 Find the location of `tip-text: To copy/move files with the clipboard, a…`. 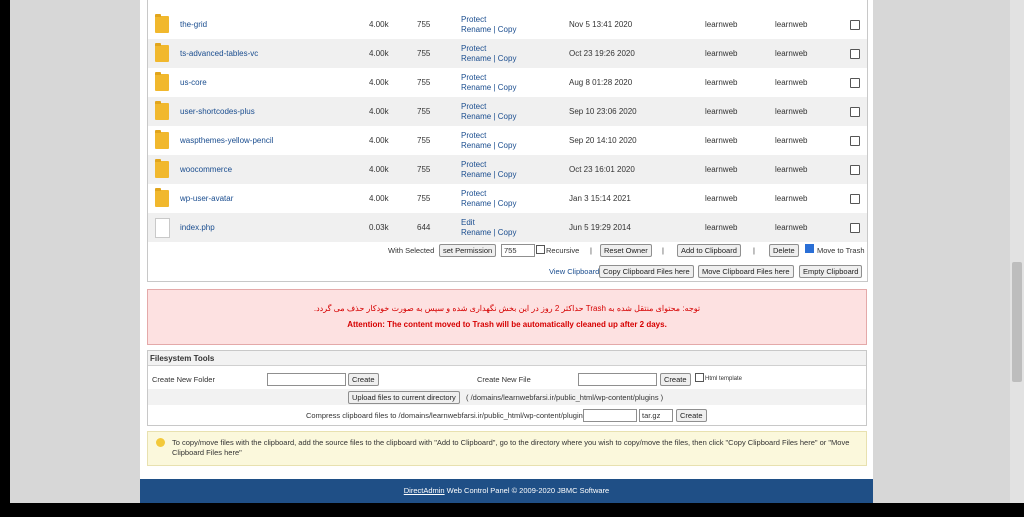

tip-text: To copy/move files with the clipboard, a… is located at coordinates (511, 447).